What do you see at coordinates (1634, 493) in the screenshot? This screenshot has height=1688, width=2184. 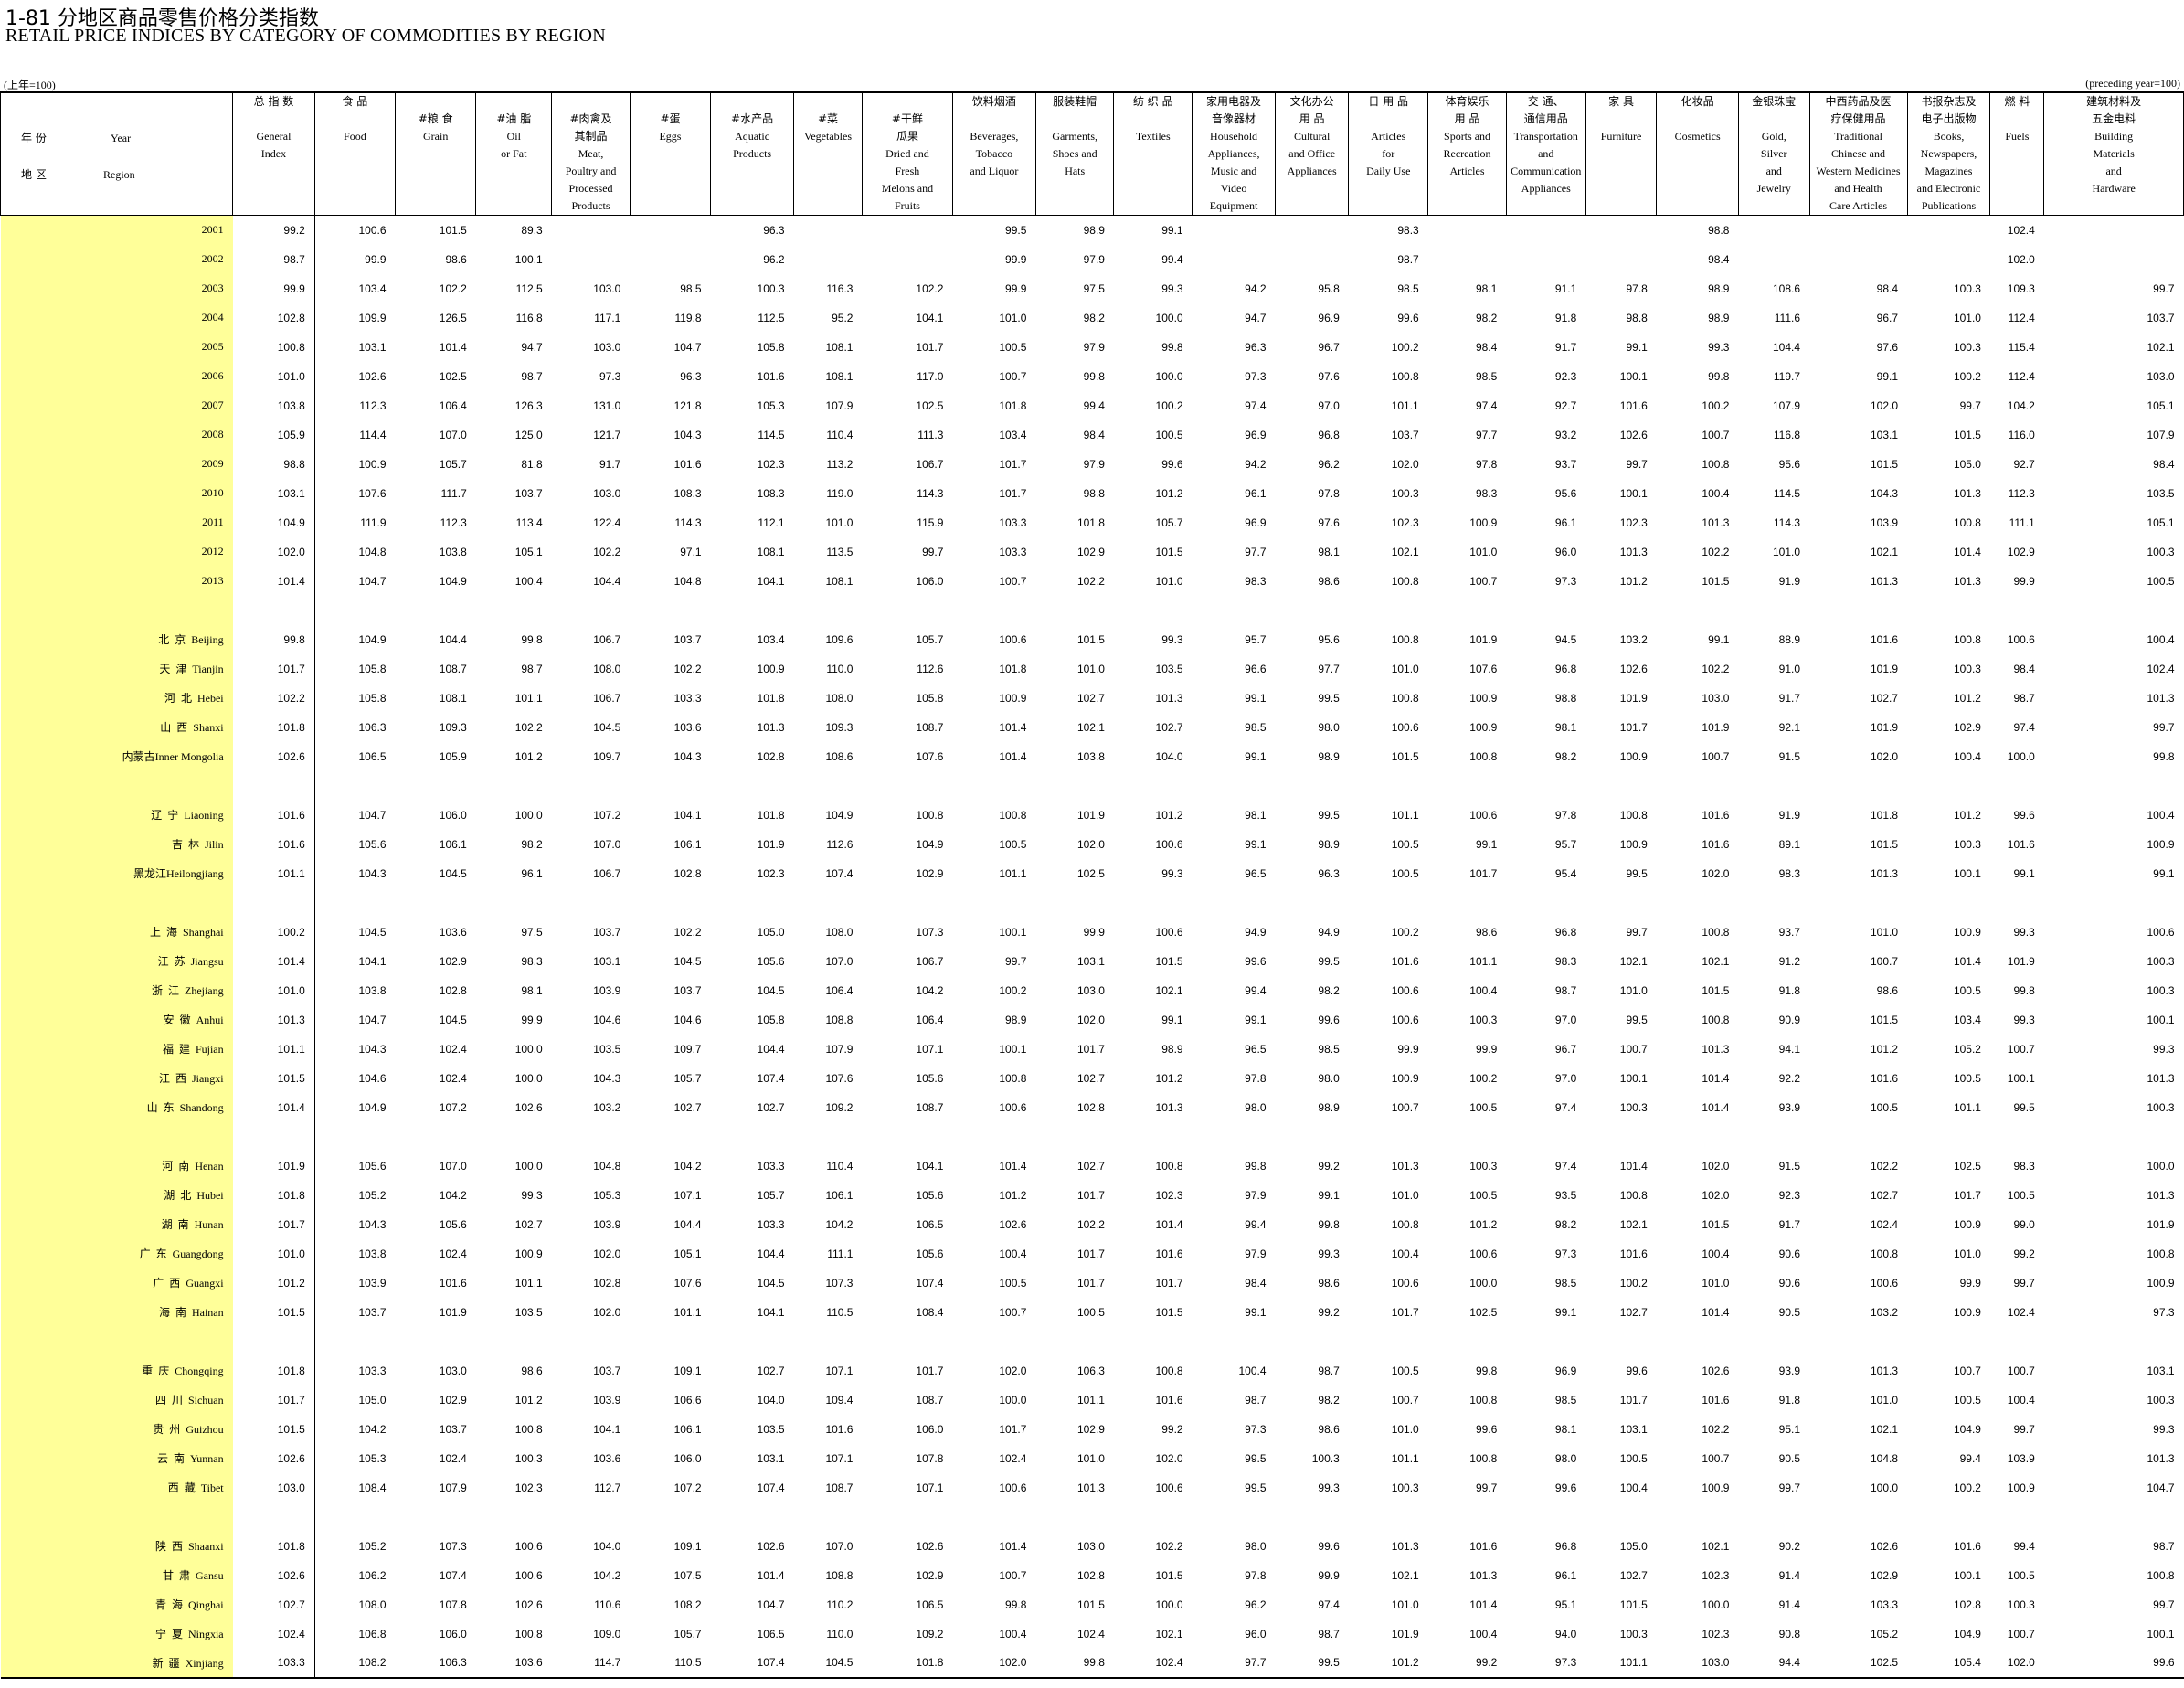 I see `value-cell: 100.1` at bounding box center [1634, 493].